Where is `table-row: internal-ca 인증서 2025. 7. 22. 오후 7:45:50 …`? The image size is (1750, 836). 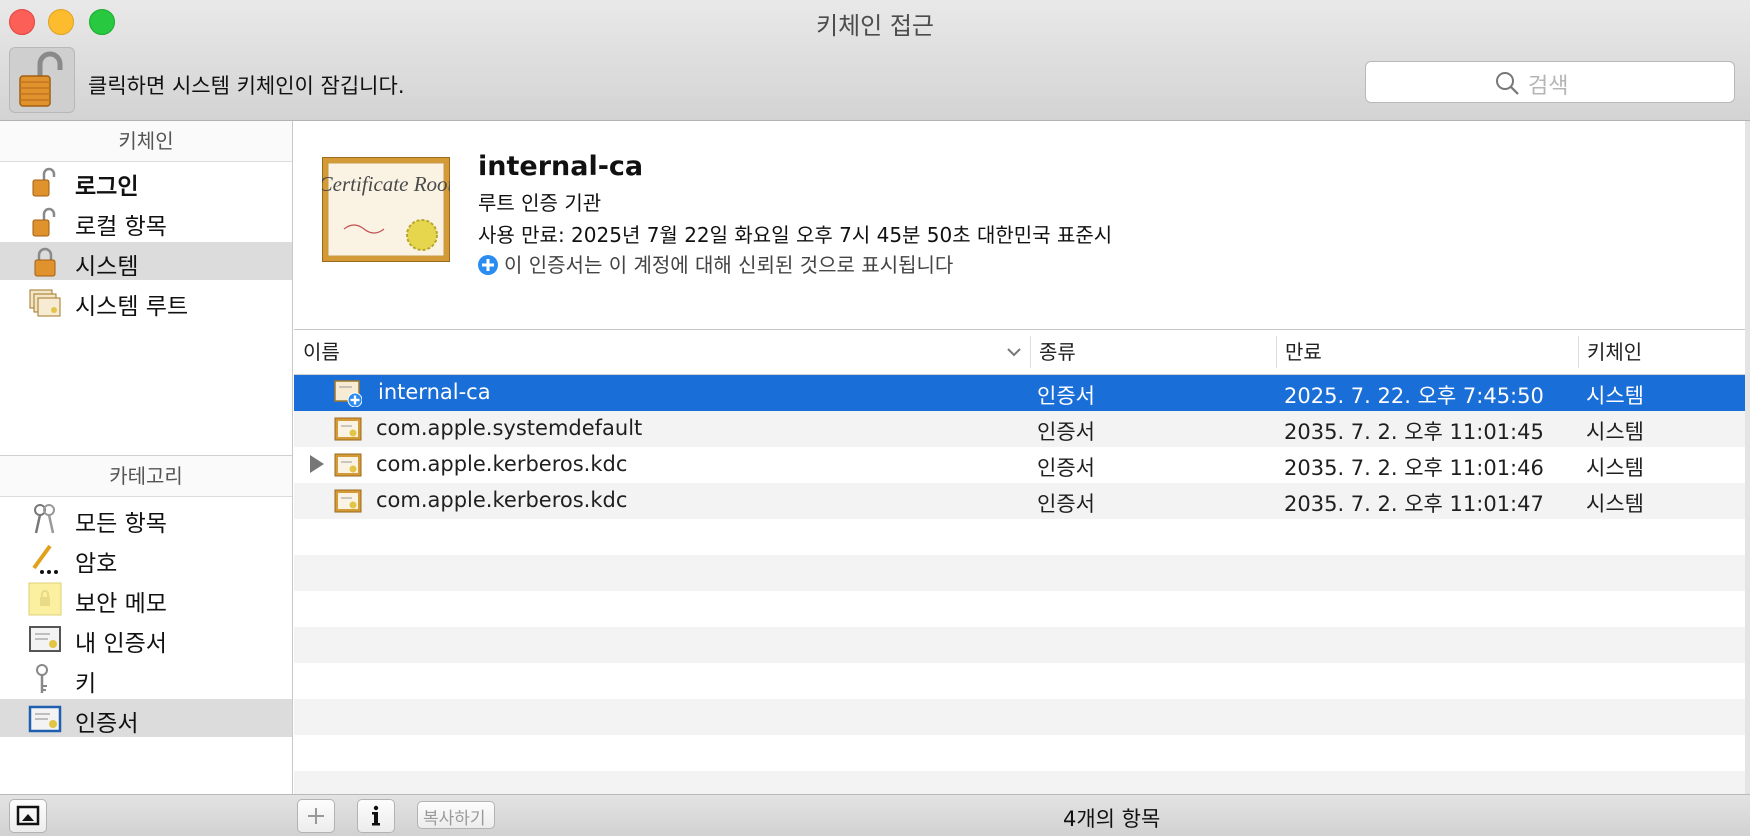
table-row: internal-ca 인증서 2025. 7. 22. 오후 7:45:50 … is located at coordinates (1019, 393).